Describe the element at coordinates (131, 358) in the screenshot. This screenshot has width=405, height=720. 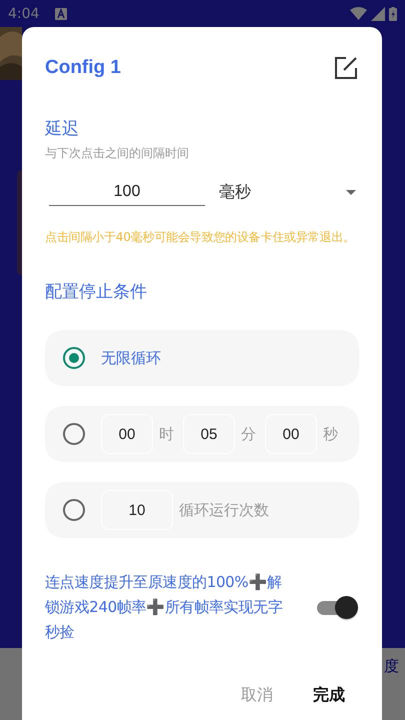
I see `option-label: 无限循环` at that location.